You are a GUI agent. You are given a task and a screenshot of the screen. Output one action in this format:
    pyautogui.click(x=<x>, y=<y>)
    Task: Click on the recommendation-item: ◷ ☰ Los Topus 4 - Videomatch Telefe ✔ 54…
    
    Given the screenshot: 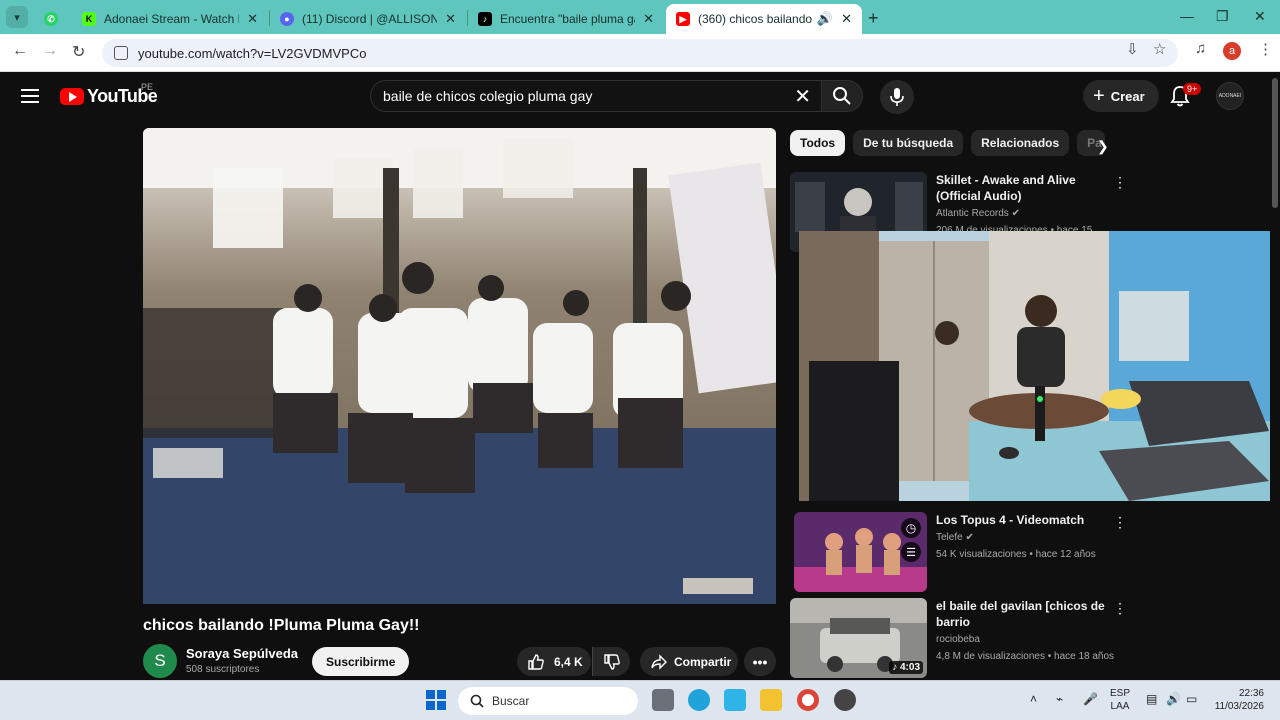 What is the action you would take?
    pyautogui.click(x=960, y=552)
    